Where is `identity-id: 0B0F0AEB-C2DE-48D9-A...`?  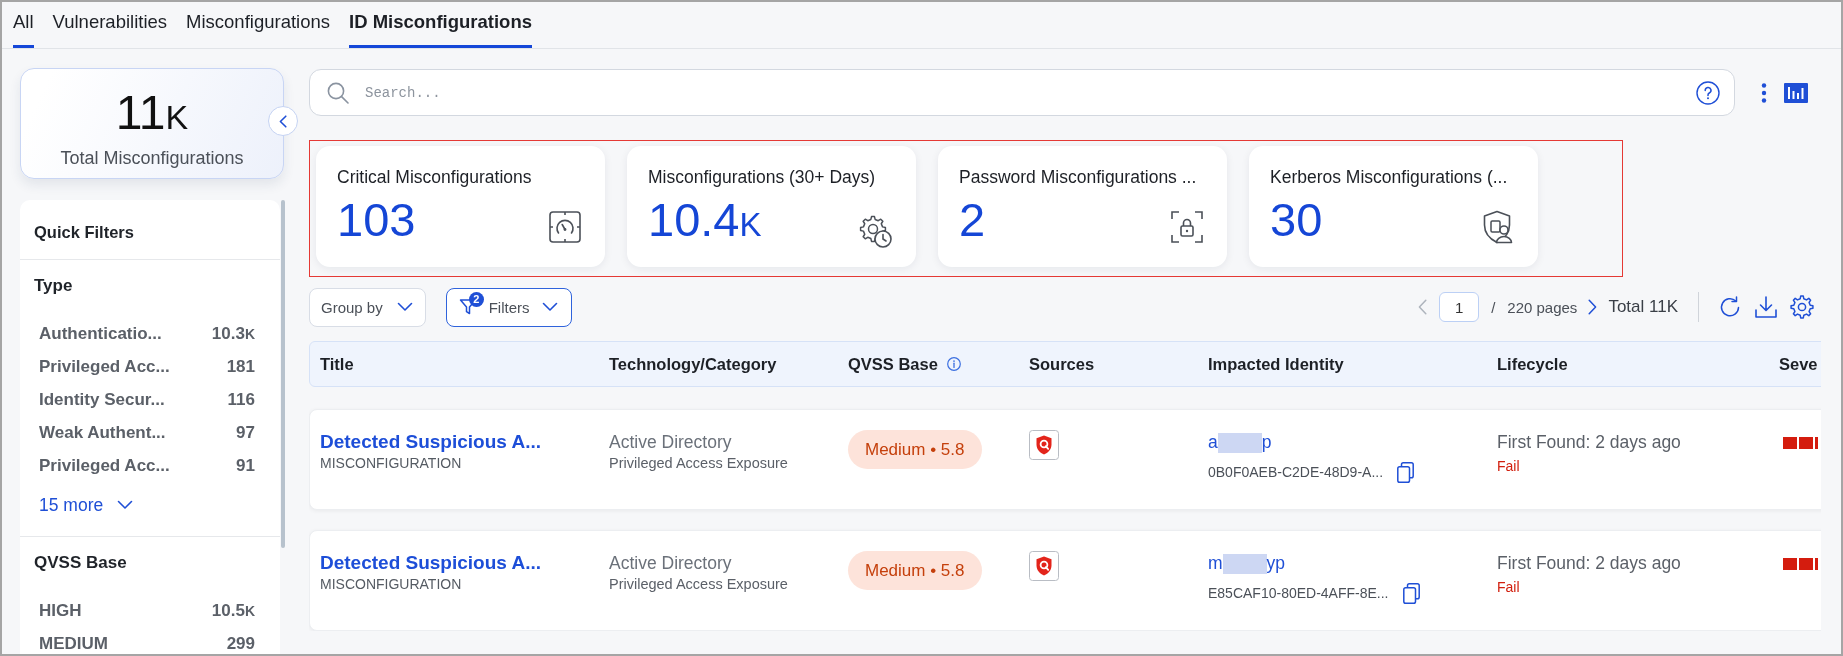
identity-id: 0B0F0AEB-C2DE-48D9-A... is located at coordinates (1296, 472).